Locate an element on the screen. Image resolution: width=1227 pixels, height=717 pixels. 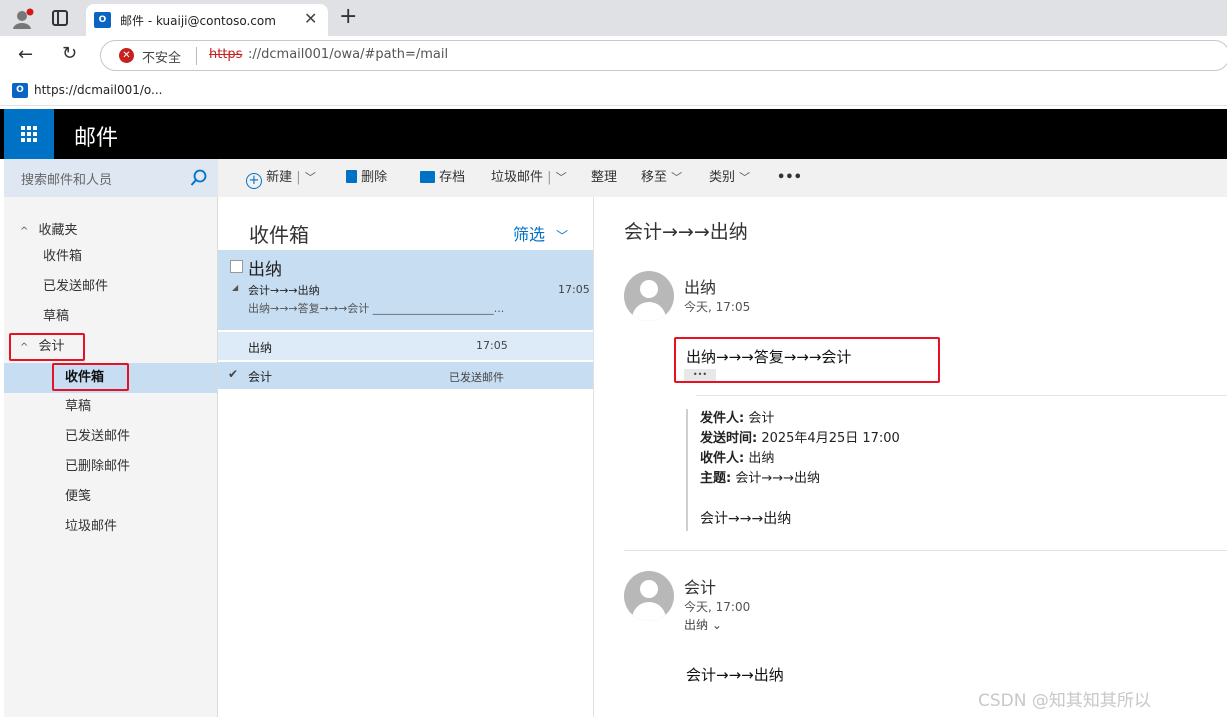
close-tab-icon: ✕ is located at coordinates (310, 18).